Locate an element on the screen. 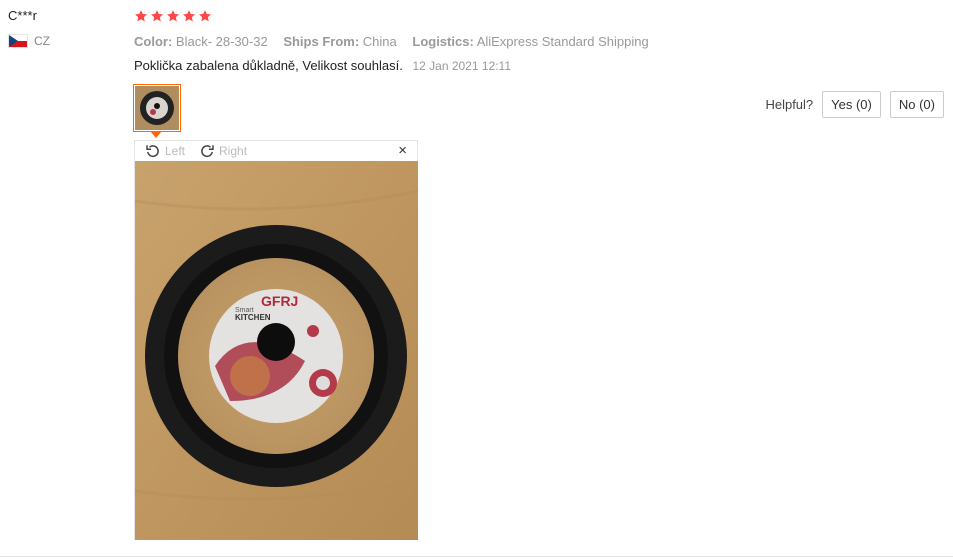 The width and height of the screenshot is (953, 559). attr-ships-from: Ships From: China is located at coordinates (340, 41).